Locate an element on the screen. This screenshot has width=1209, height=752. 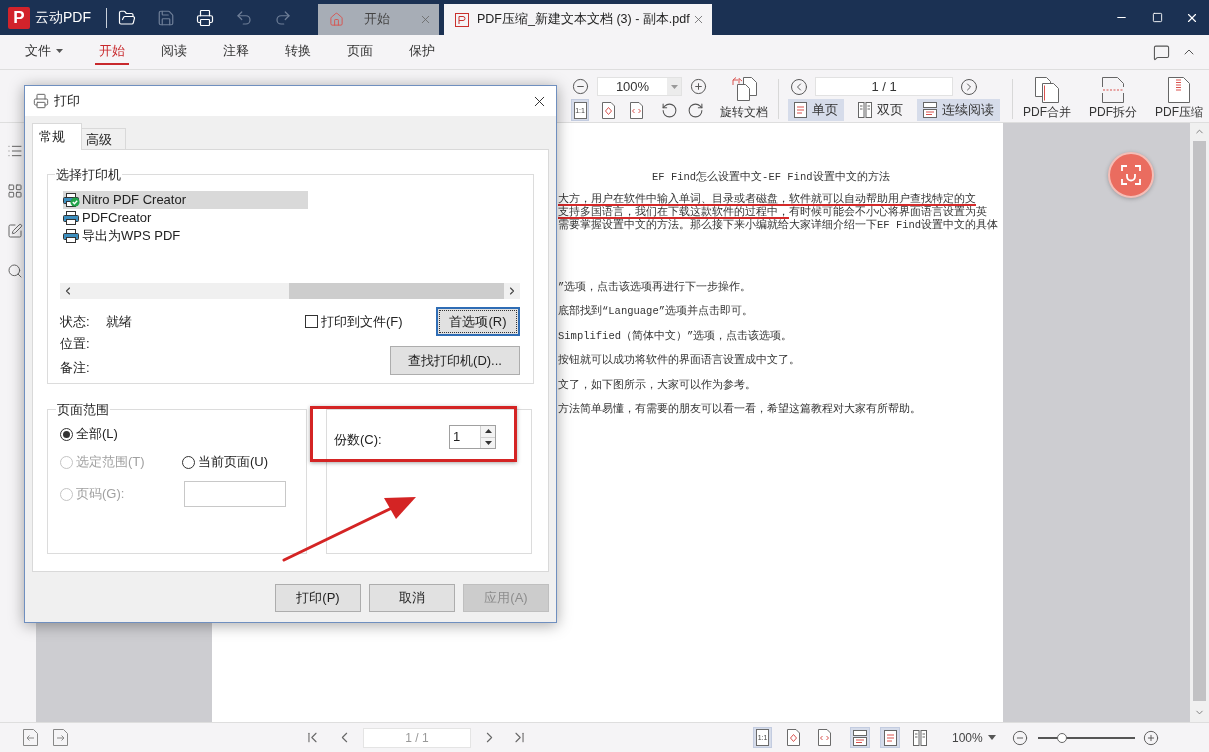
tool-button: PDF拆分 is located at coordinates (1113, 98).